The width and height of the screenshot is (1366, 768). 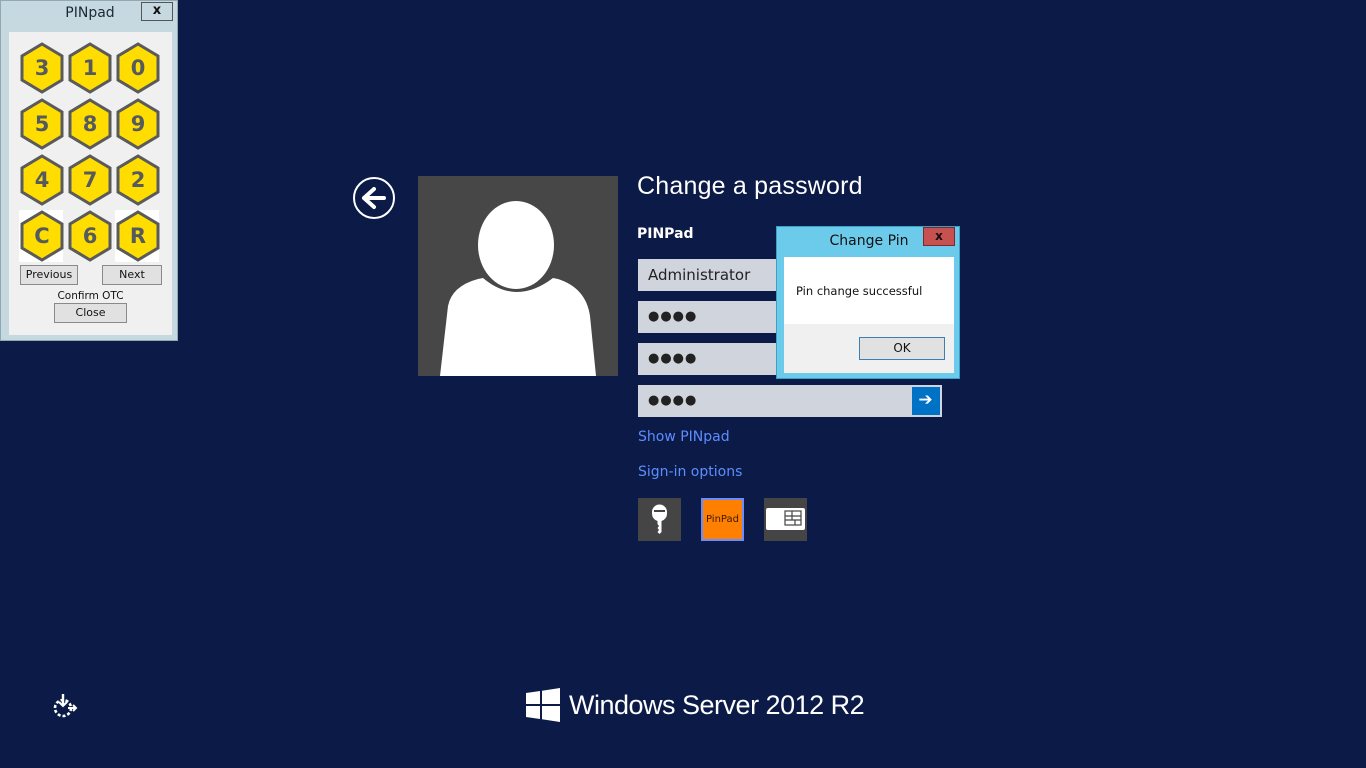 I want to click on page-title: Change a password, so click(x=750, y=186).